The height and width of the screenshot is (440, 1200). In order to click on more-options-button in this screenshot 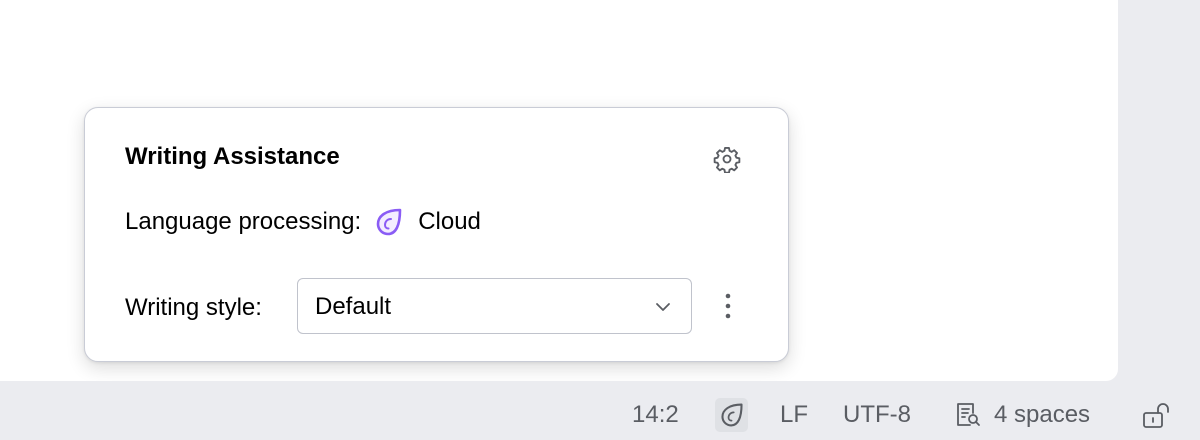, I will do `click(728, 306)`.